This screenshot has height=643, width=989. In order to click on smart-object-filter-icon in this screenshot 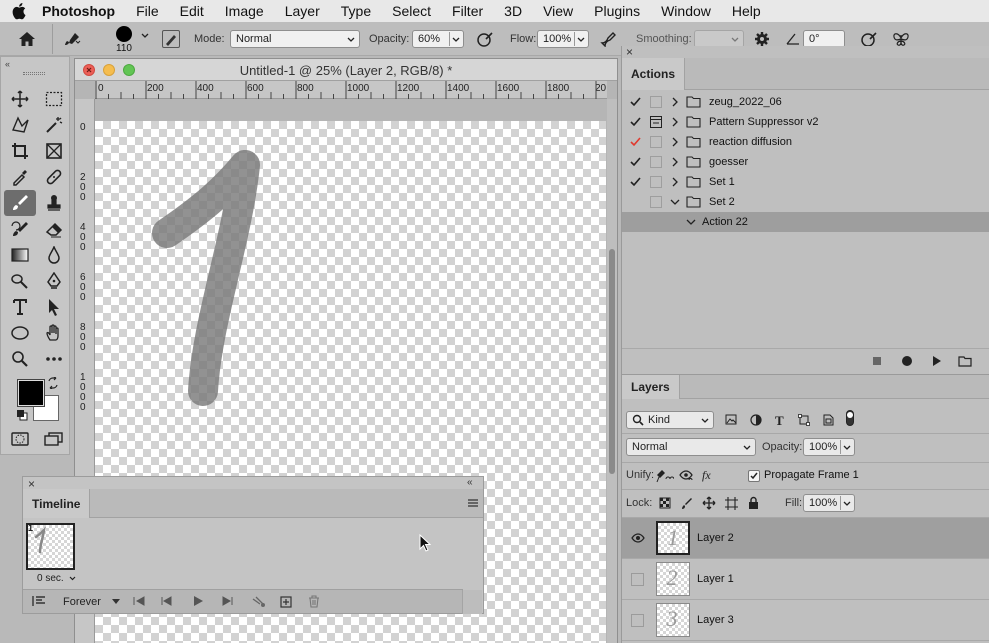, I will do `click(828, 420)`.